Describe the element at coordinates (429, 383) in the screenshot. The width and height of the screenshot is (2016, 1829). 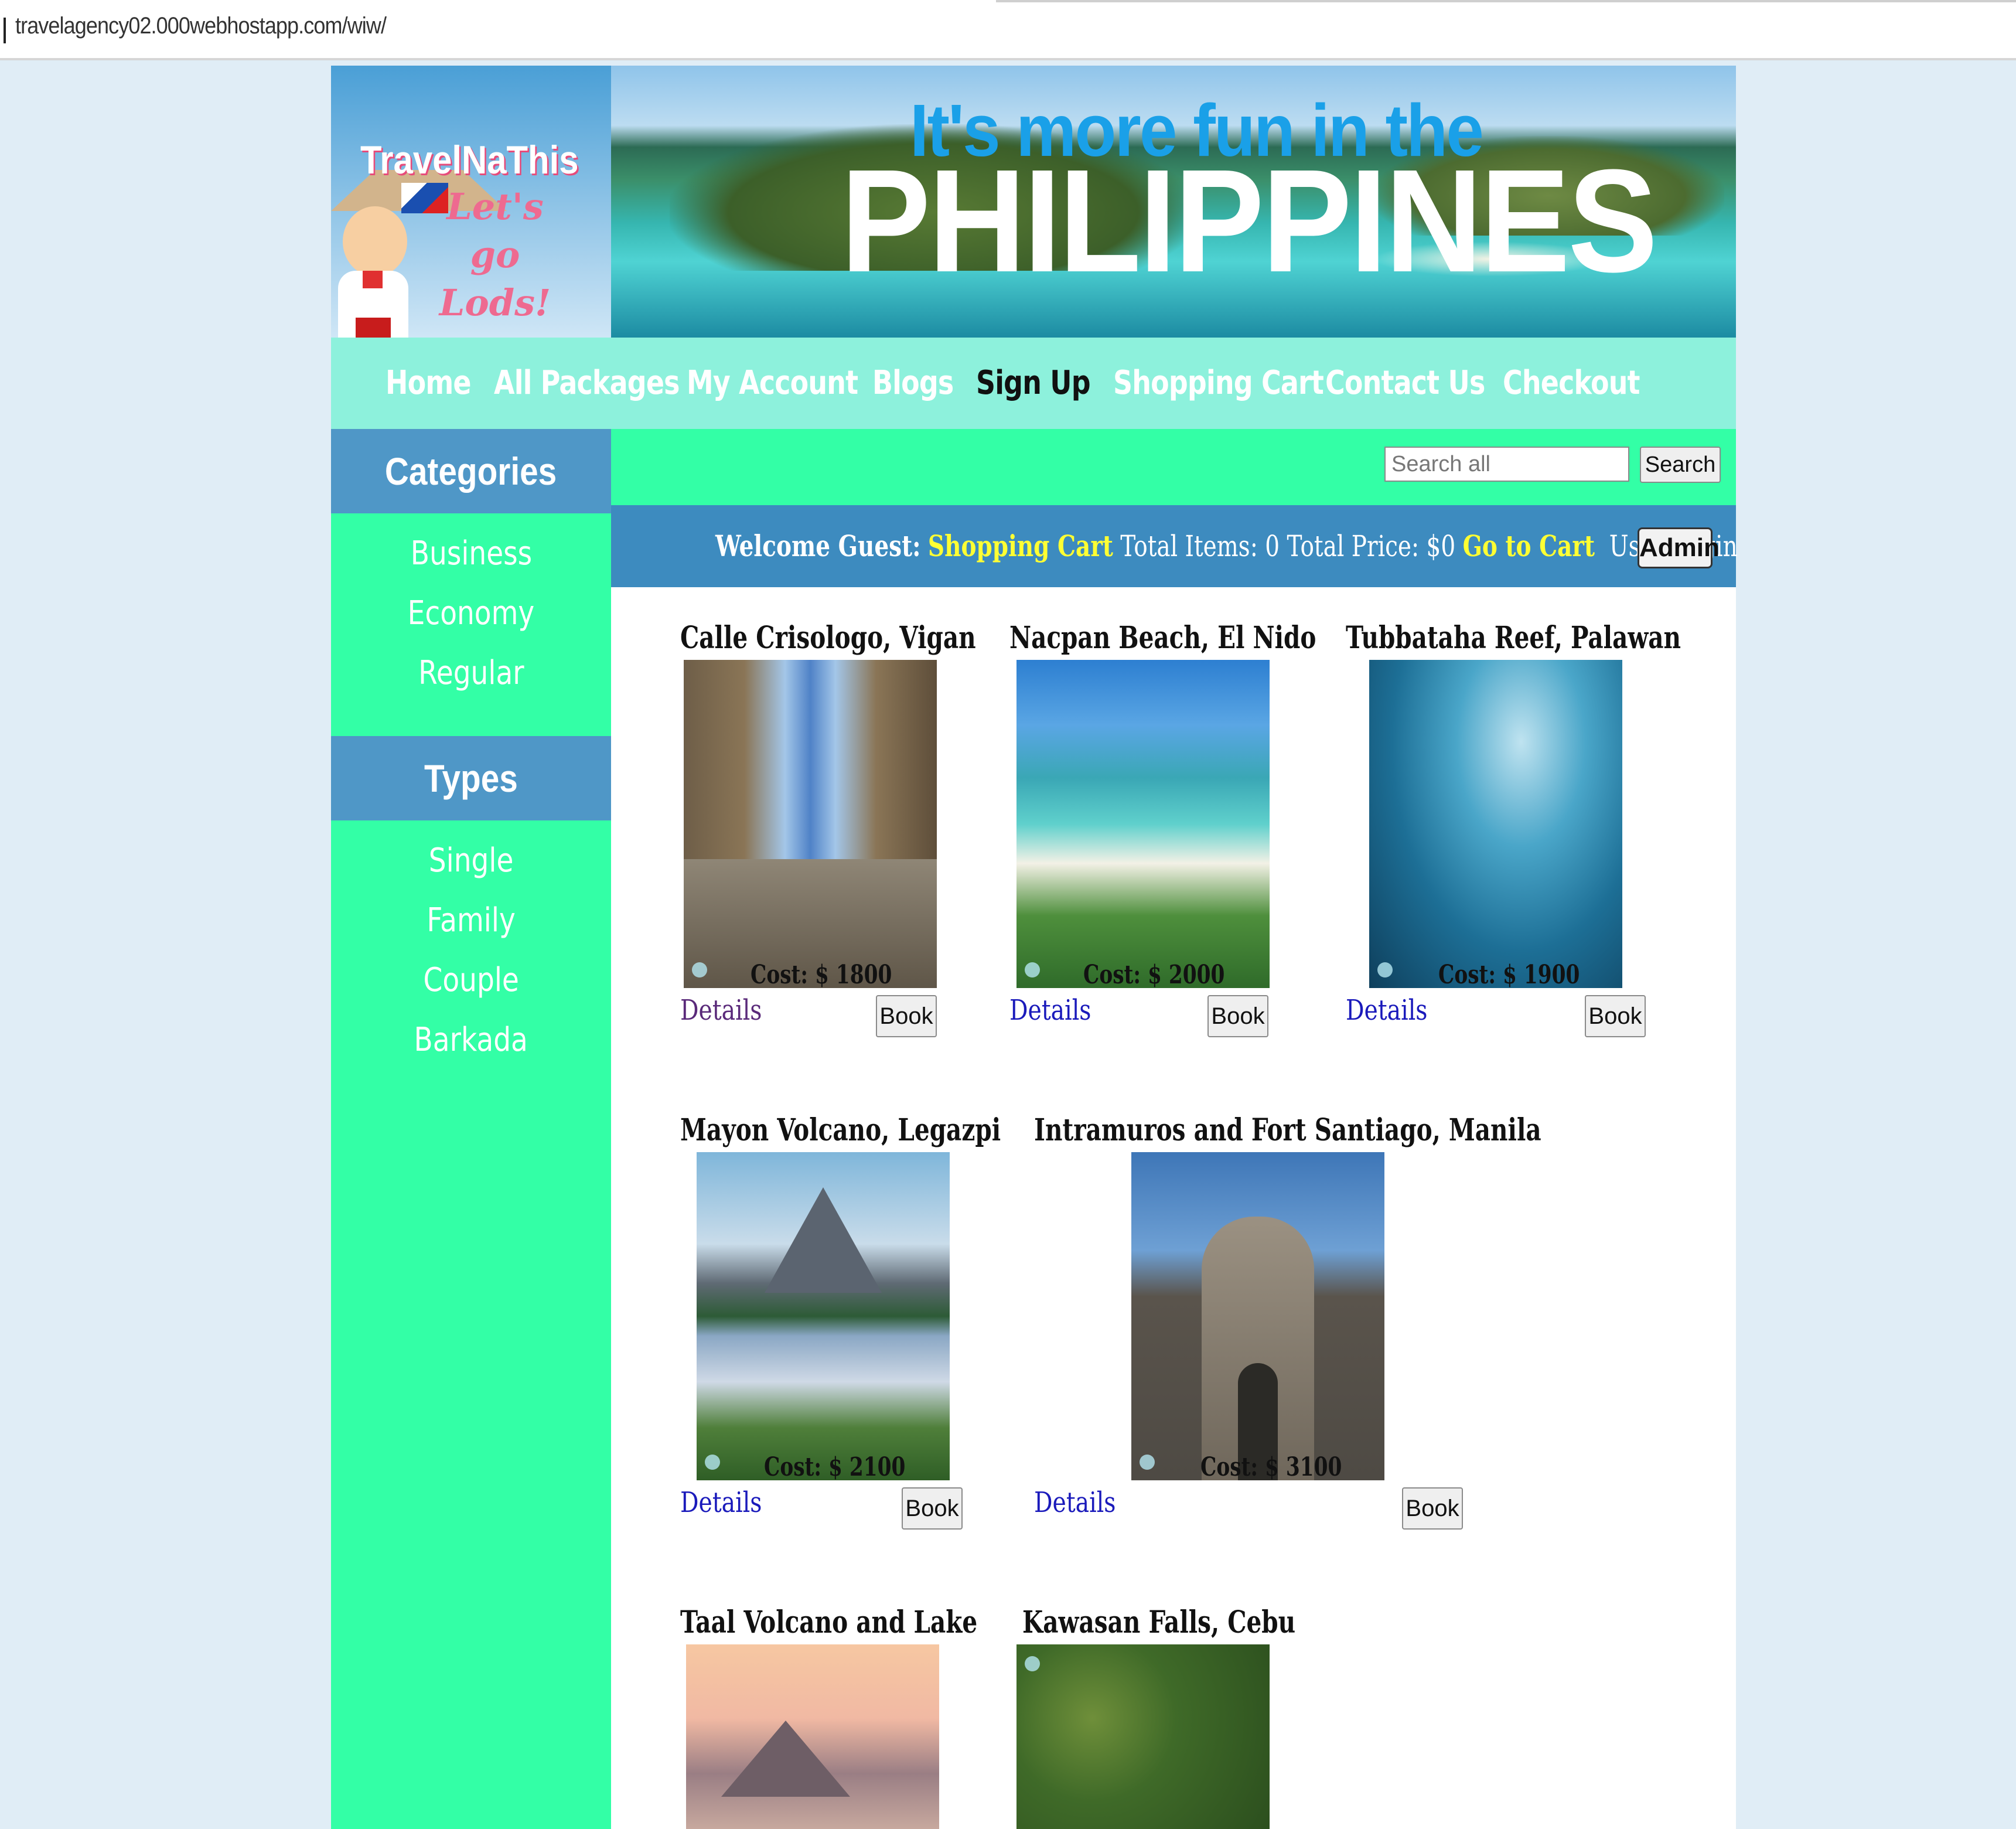
I see `nav-home: Home` at that location.